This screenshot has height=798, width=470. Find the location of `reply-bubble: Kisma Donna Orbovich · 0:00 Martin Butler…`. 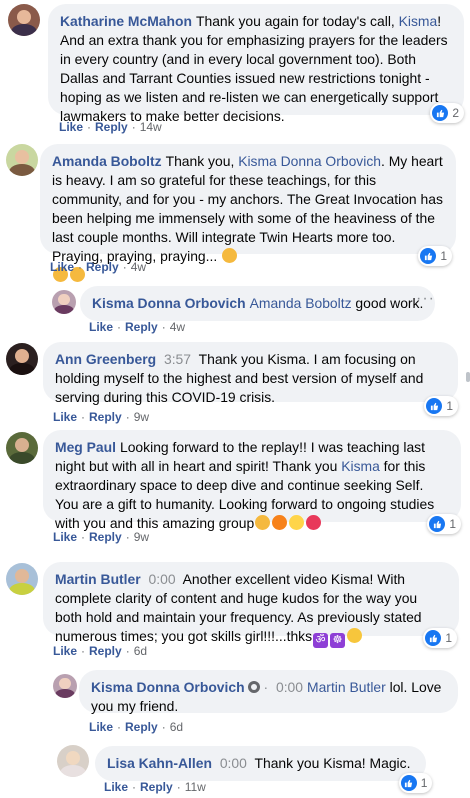

reply-bubble: Kisma Donna Orbovich · 0:00 Martin Butler… is located at coordinates (268, 692).